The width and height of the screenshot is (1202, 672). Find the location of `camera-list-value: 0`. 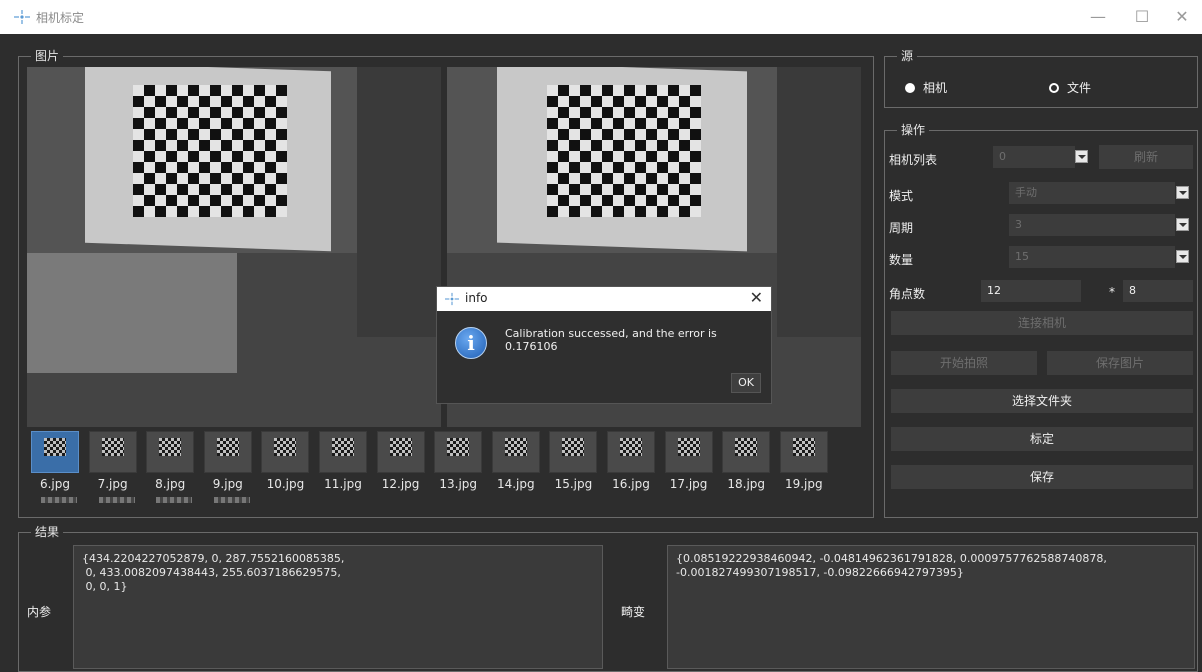

camera-list-value: 0 is located at coordinates (1002, 156).